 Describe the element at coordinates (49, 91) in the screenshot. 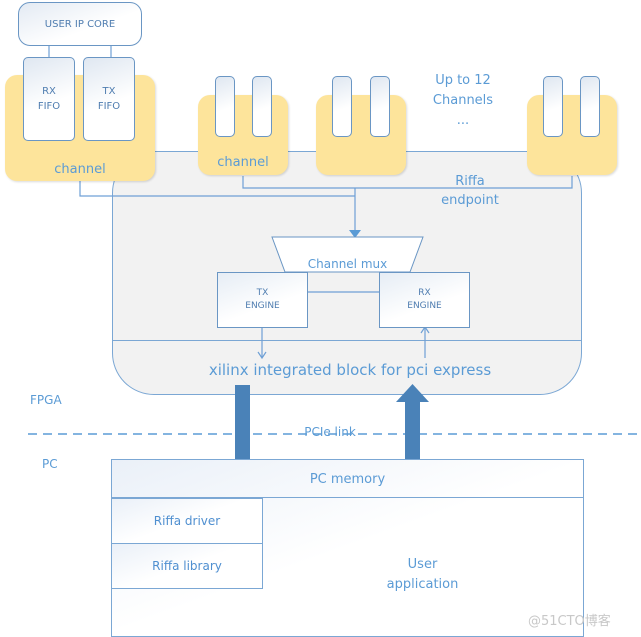

I see `rx-fifo-label-1: RX` at that location.